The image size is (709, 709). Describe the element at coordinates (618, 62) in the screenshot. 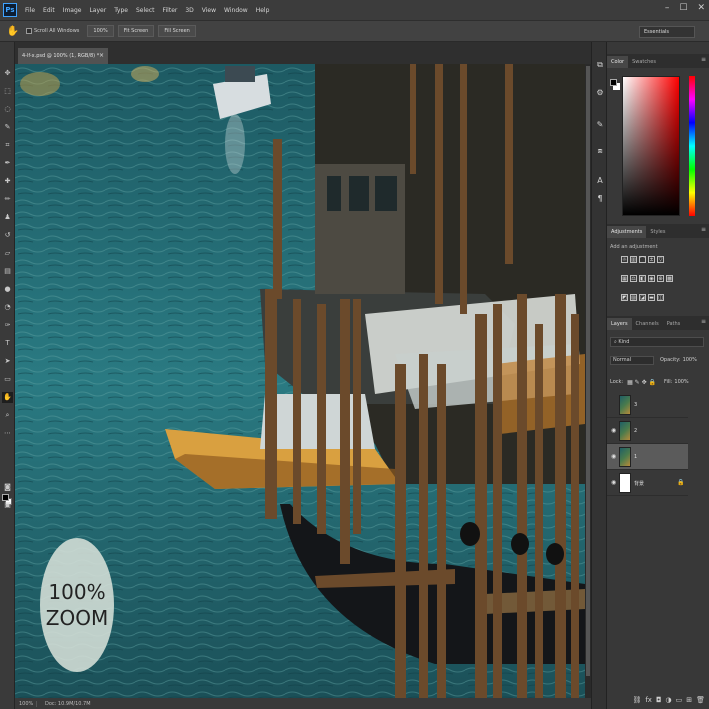

I see `tab-color: Color` at that location.